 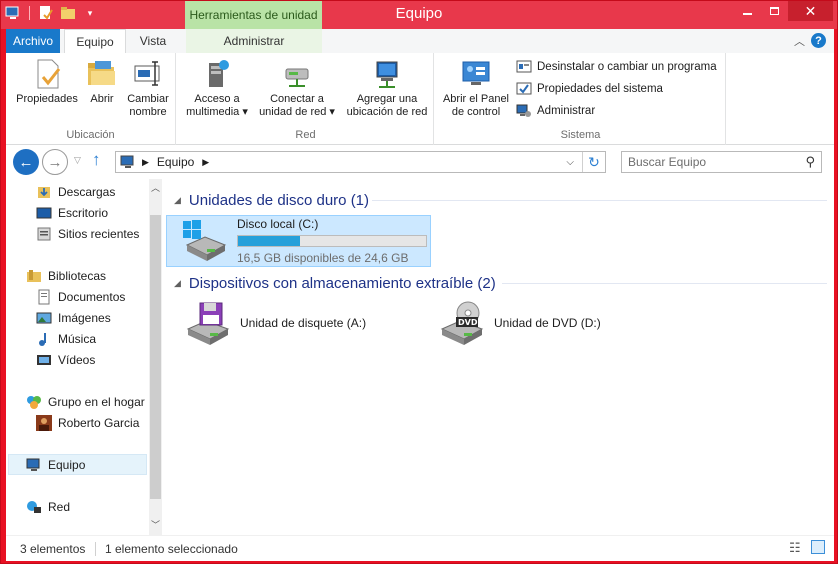 What do you see at coordinates (297, 77) in the screenshot?
I see `network-drive-icon` at bounding box center [297, 77].